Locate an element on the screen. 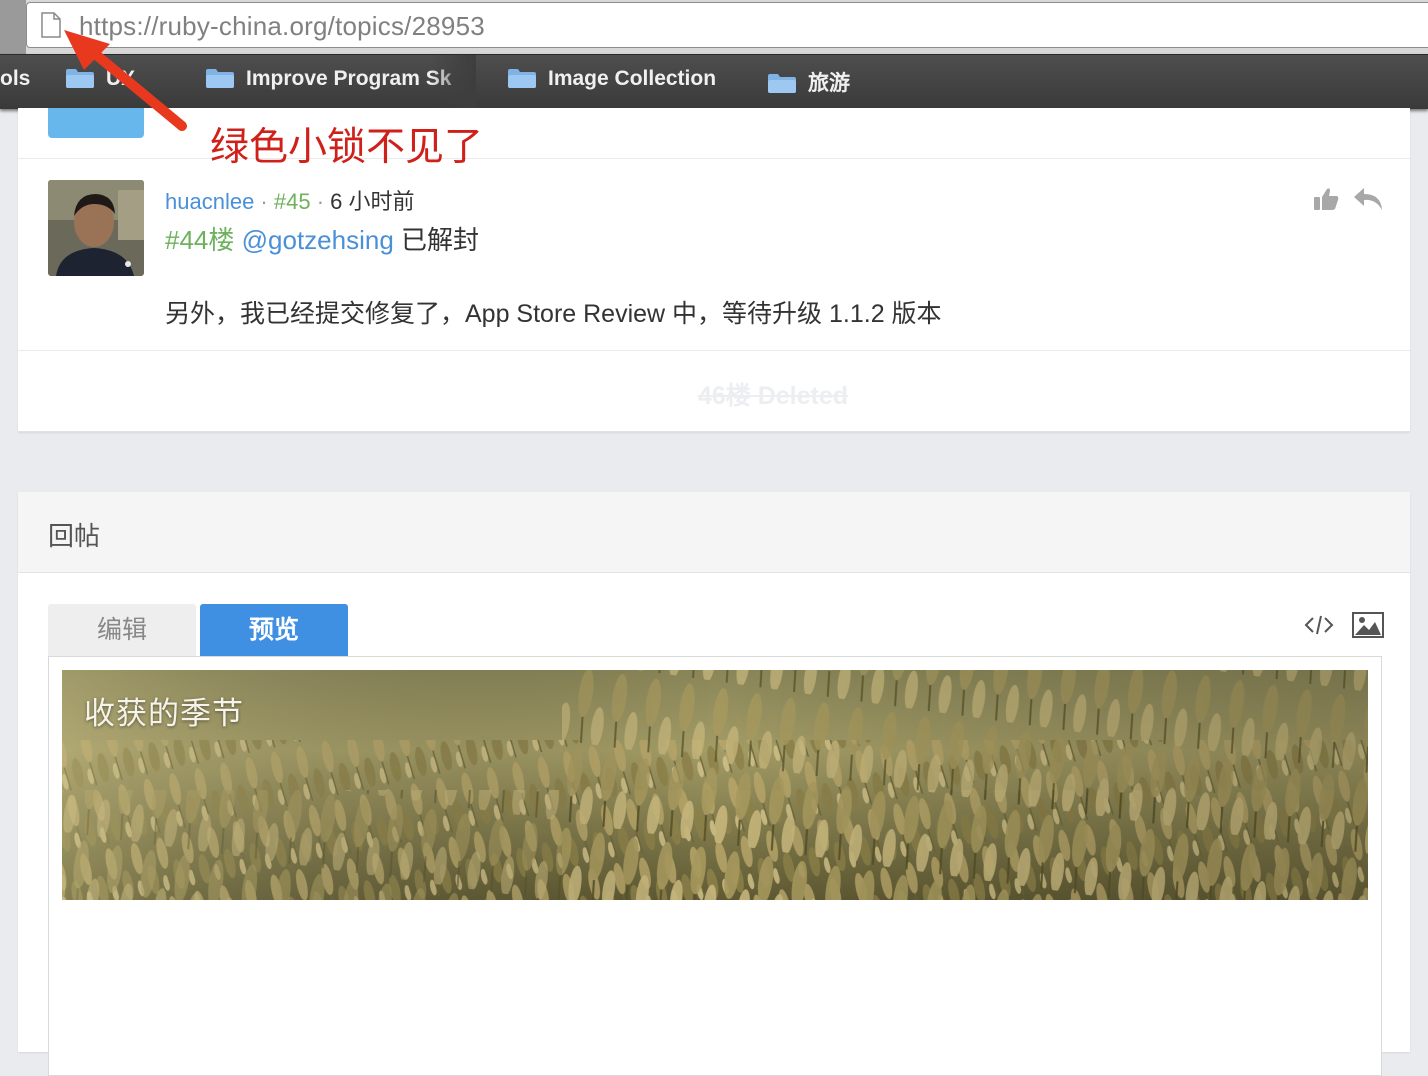 The width and height of the screenshot is (1428, 1076). quoted-floor-link: #44楼 is located at coordinates (199, 240).